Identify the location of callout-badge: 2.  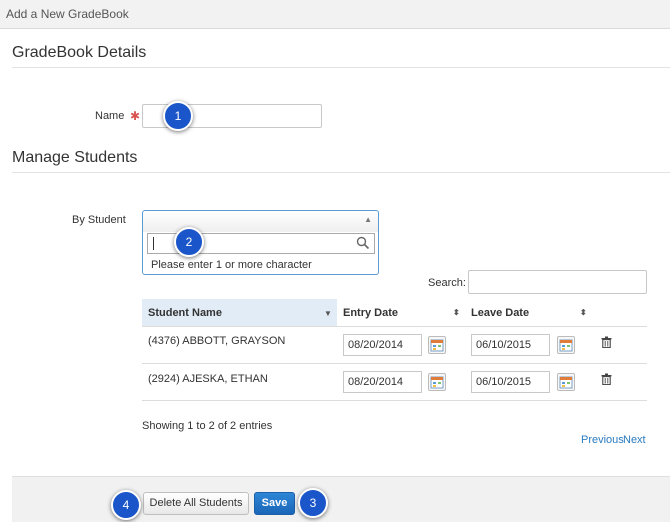
(189, 242).